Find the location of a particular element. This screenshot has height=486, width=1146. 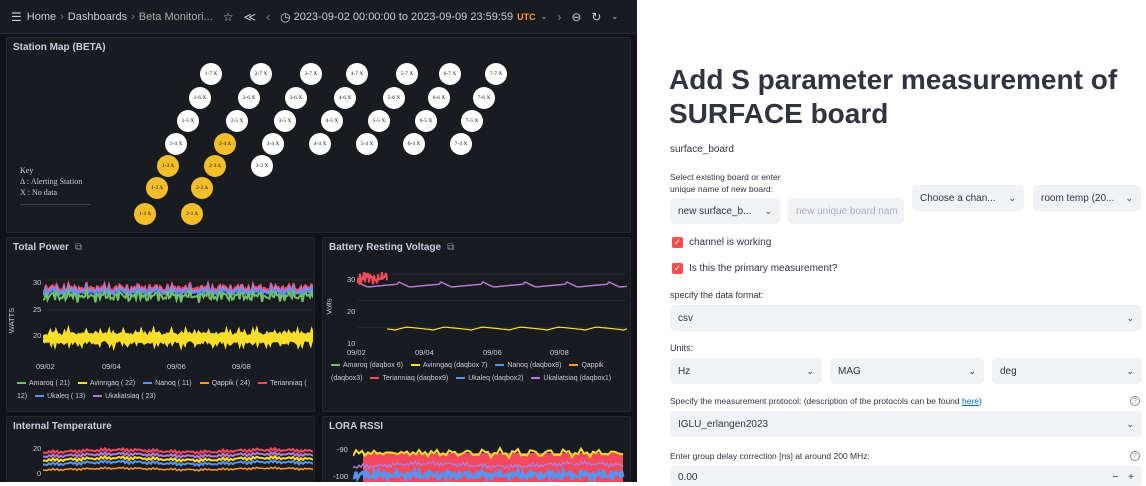

station-marker: 2-7 X is located at coordinates (261, 74).